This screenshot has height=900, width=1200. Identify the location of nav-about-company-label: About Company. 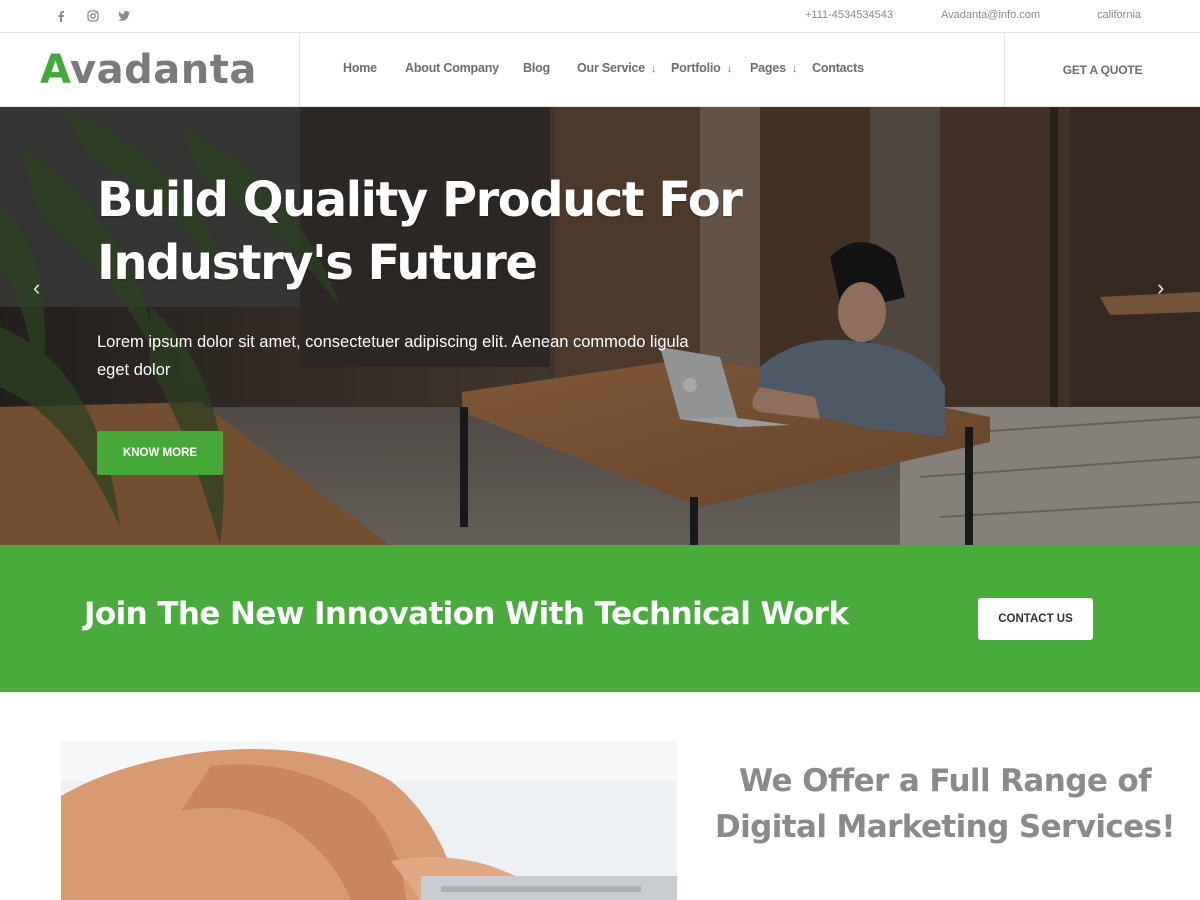
(452, 68).